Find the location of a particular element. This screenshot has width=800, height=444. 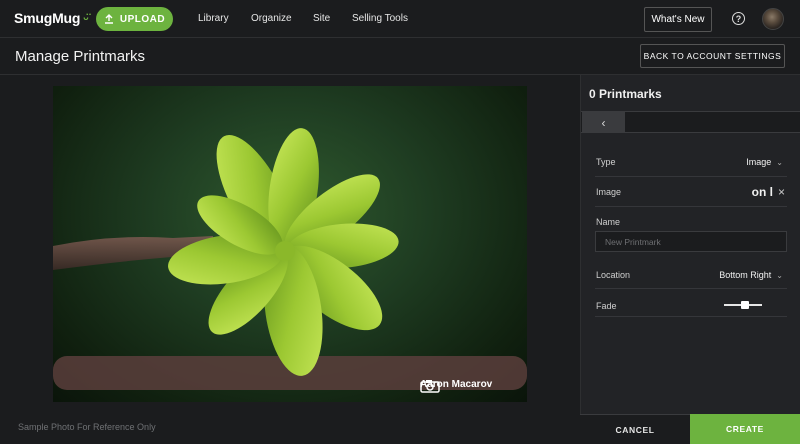

whats-new-button: What's New is located at coordinates (678, 19).